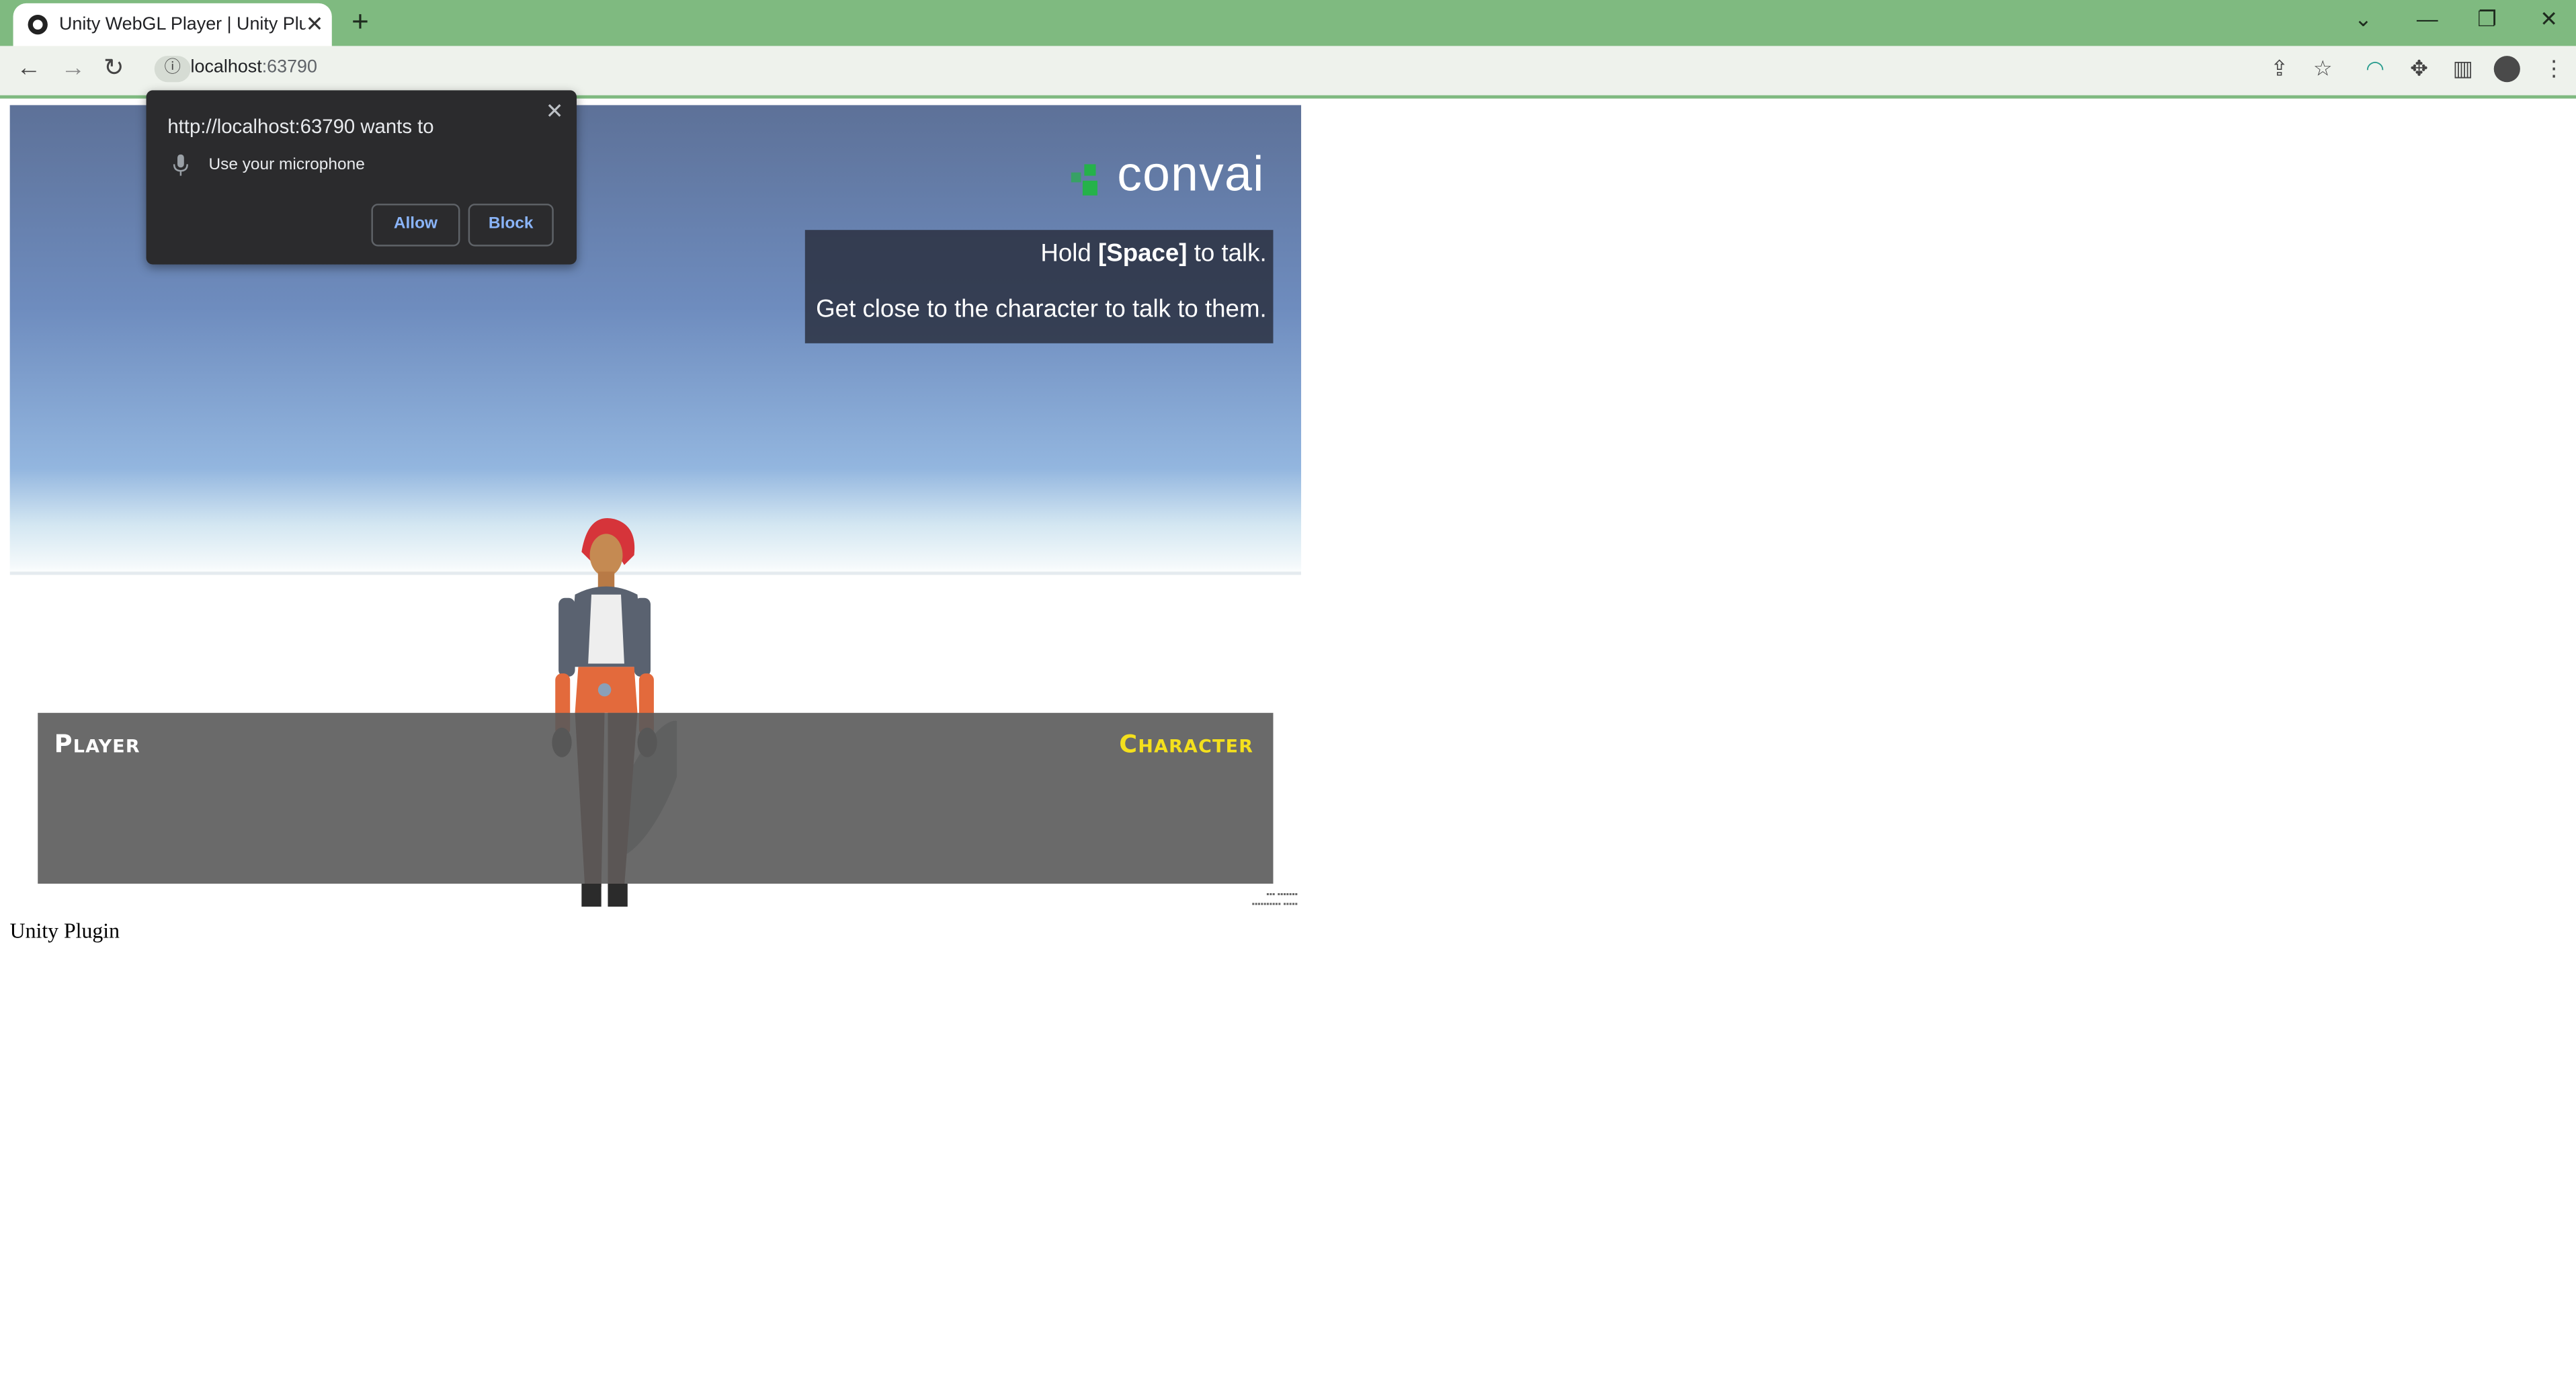 The image size is (2576, 1383). What do you see at coordinates (415, 225) in the screenshot?
I see `allow-button: Allow` at bounding box center [415, 225].